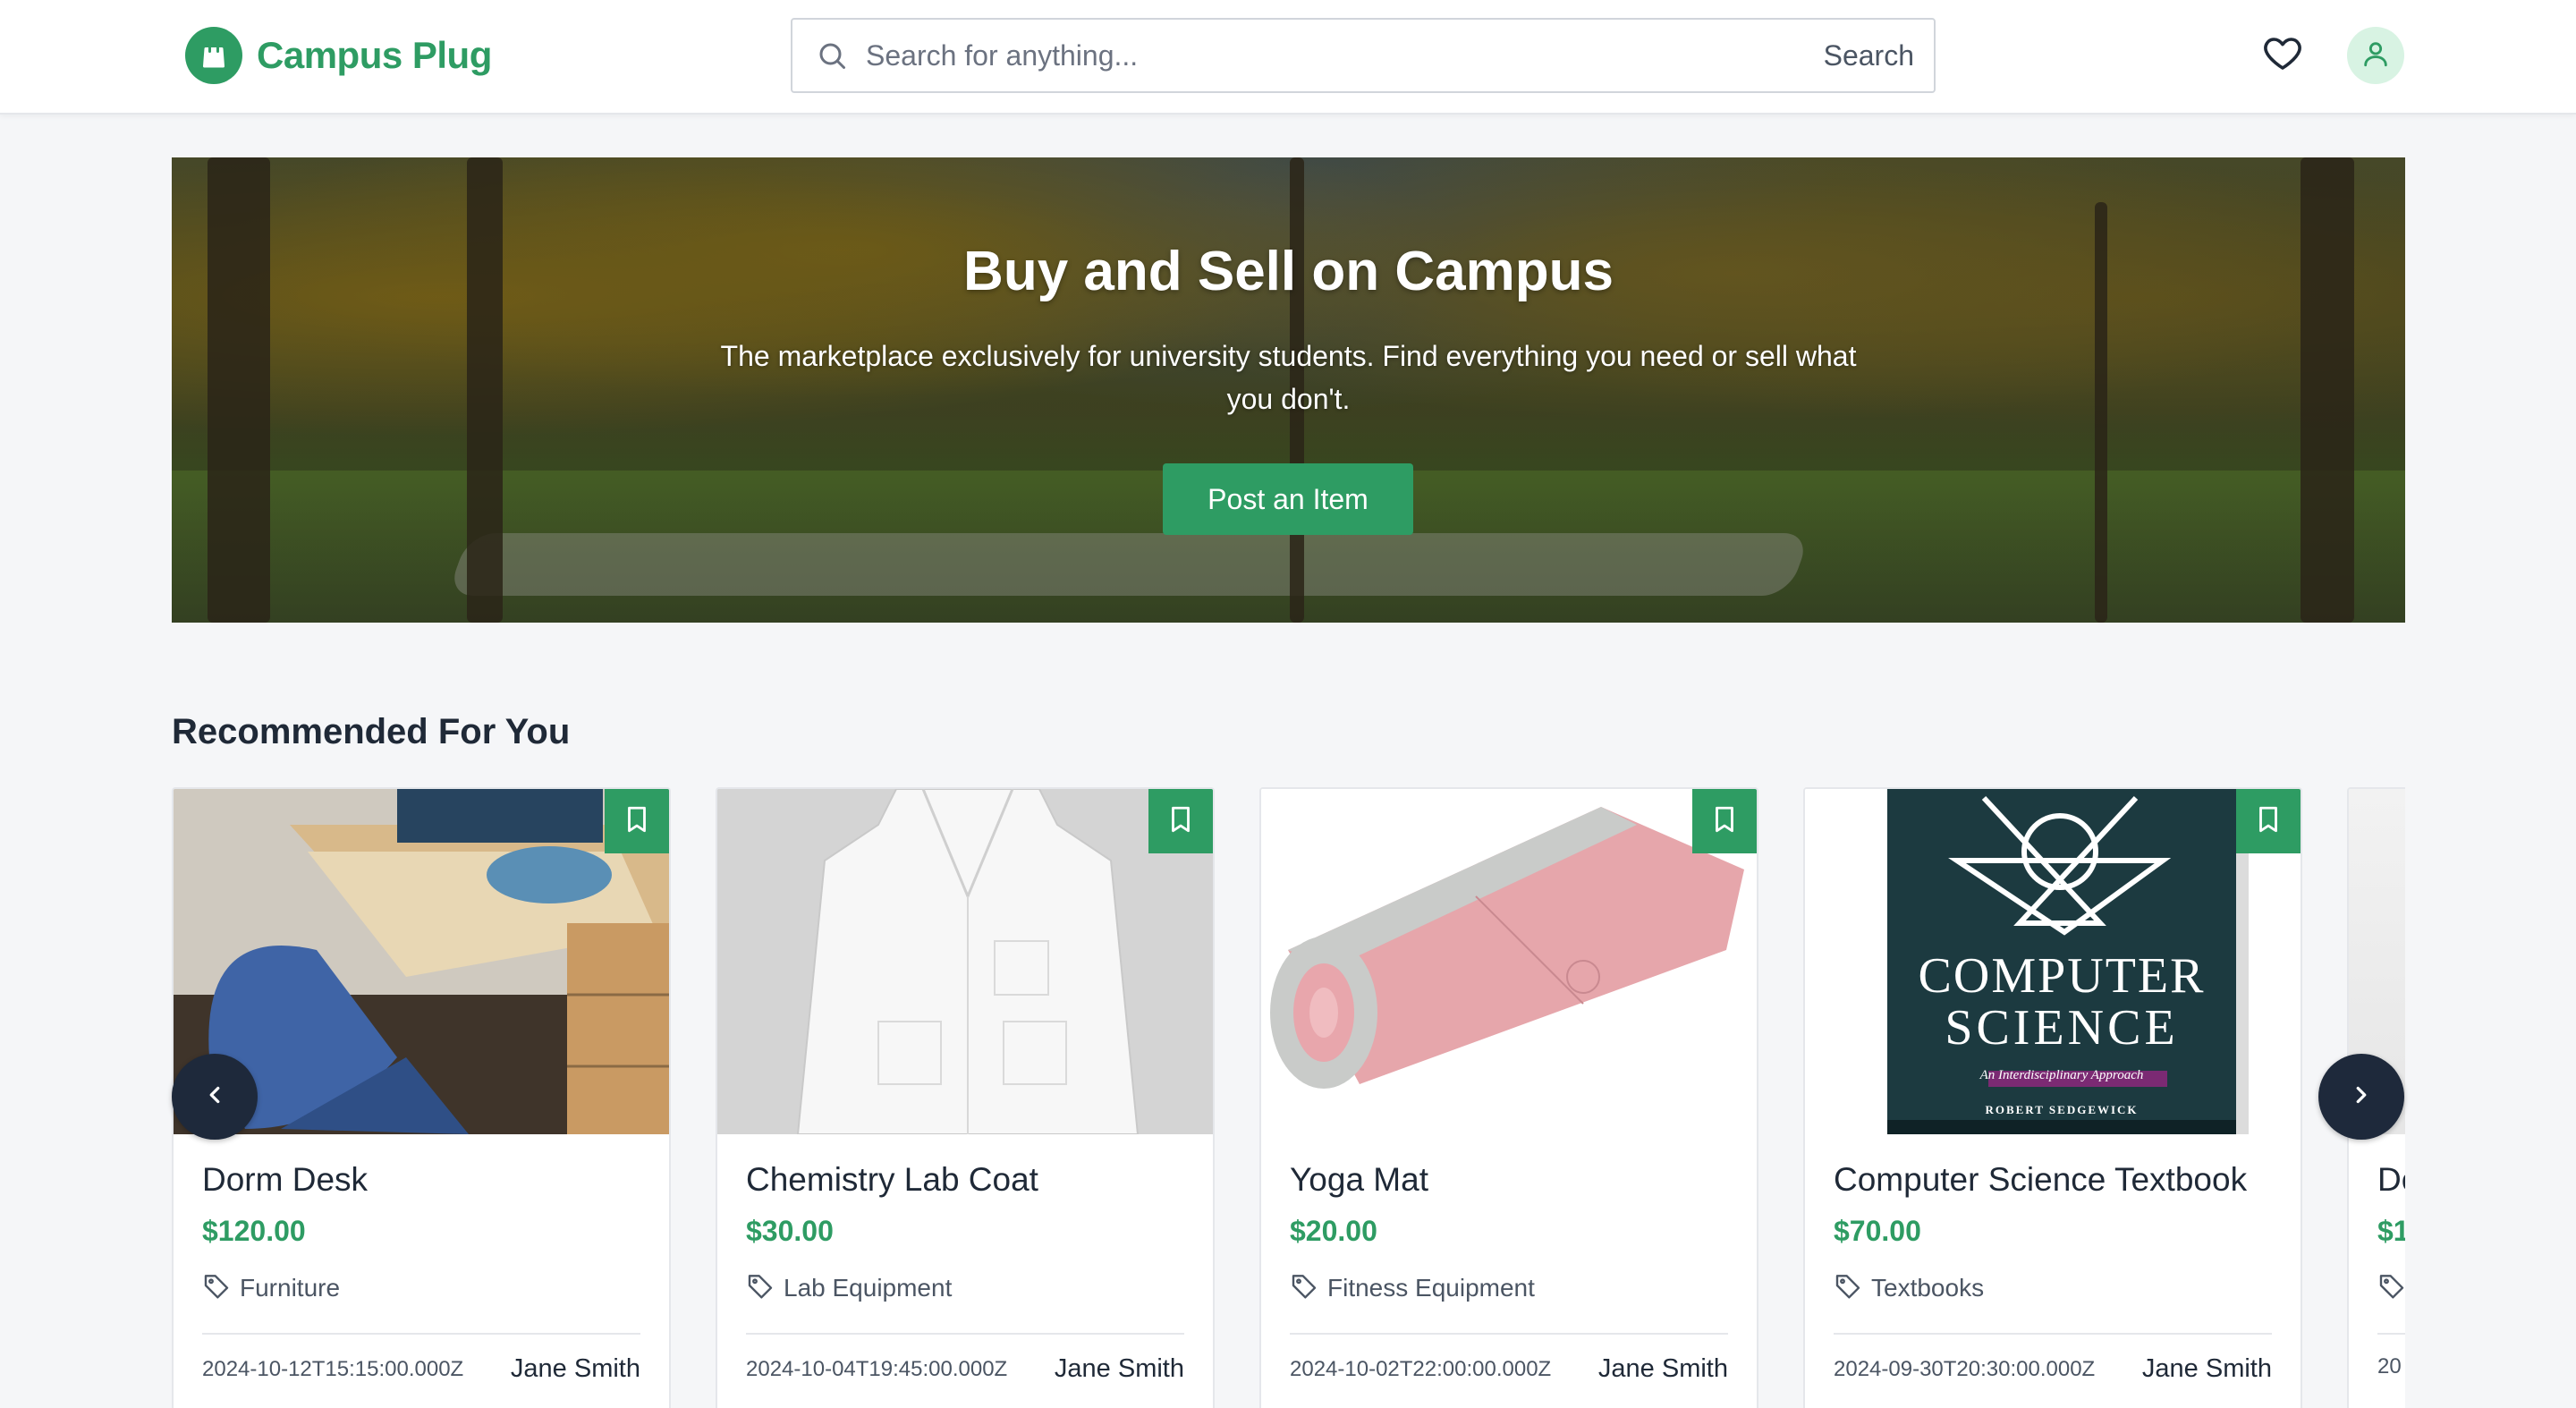  I want to click on listing-category, so click(2391, 1288).